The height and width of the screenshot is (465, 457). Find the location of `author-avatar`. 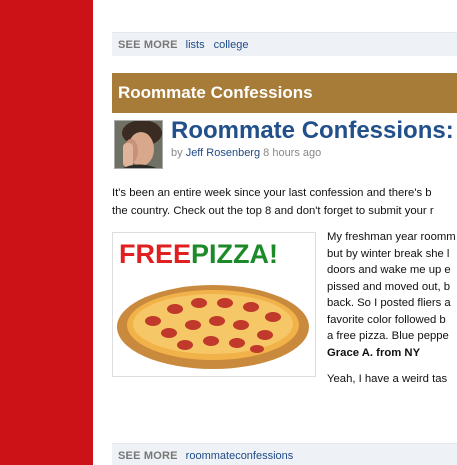

author-avatar is located at coordinates (138, 144).